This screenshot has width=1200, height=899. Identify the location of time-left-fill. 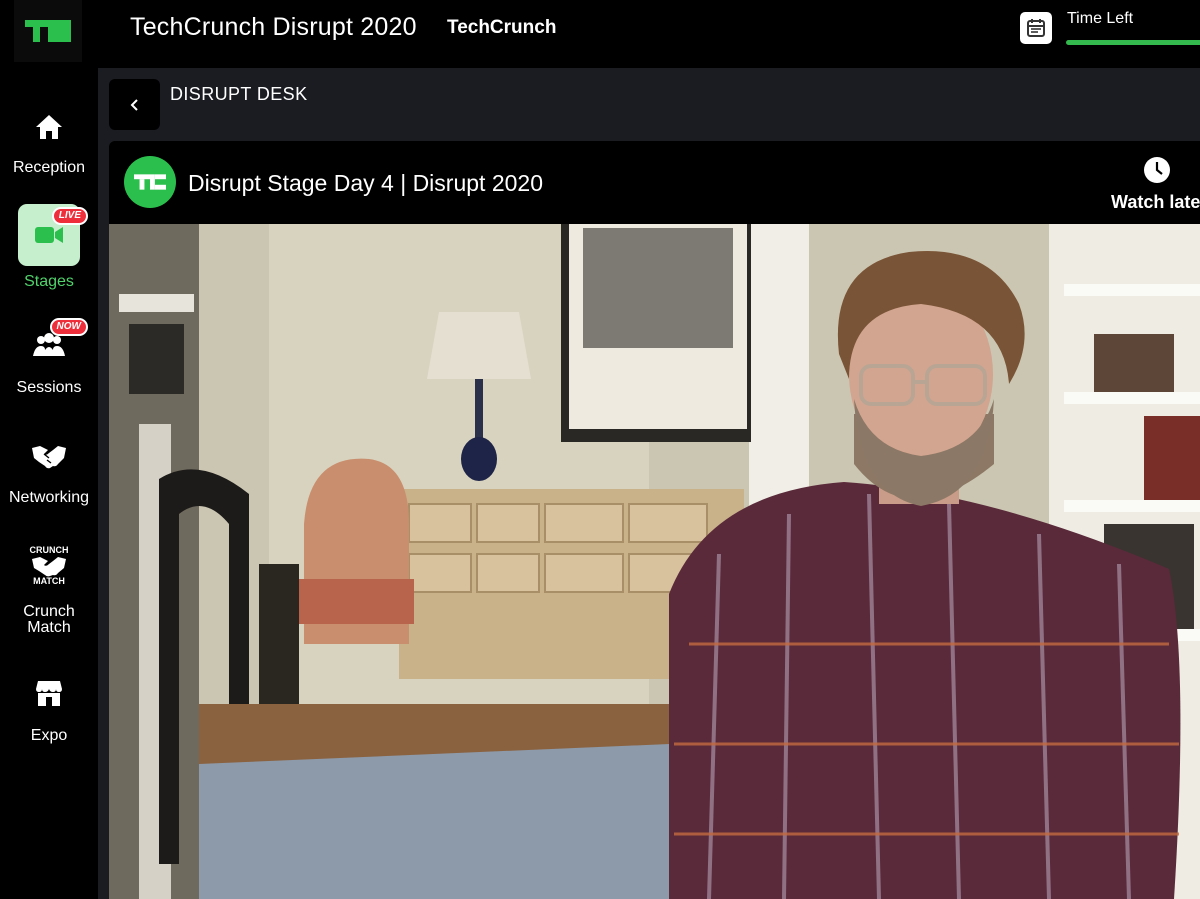
(1133, 42).